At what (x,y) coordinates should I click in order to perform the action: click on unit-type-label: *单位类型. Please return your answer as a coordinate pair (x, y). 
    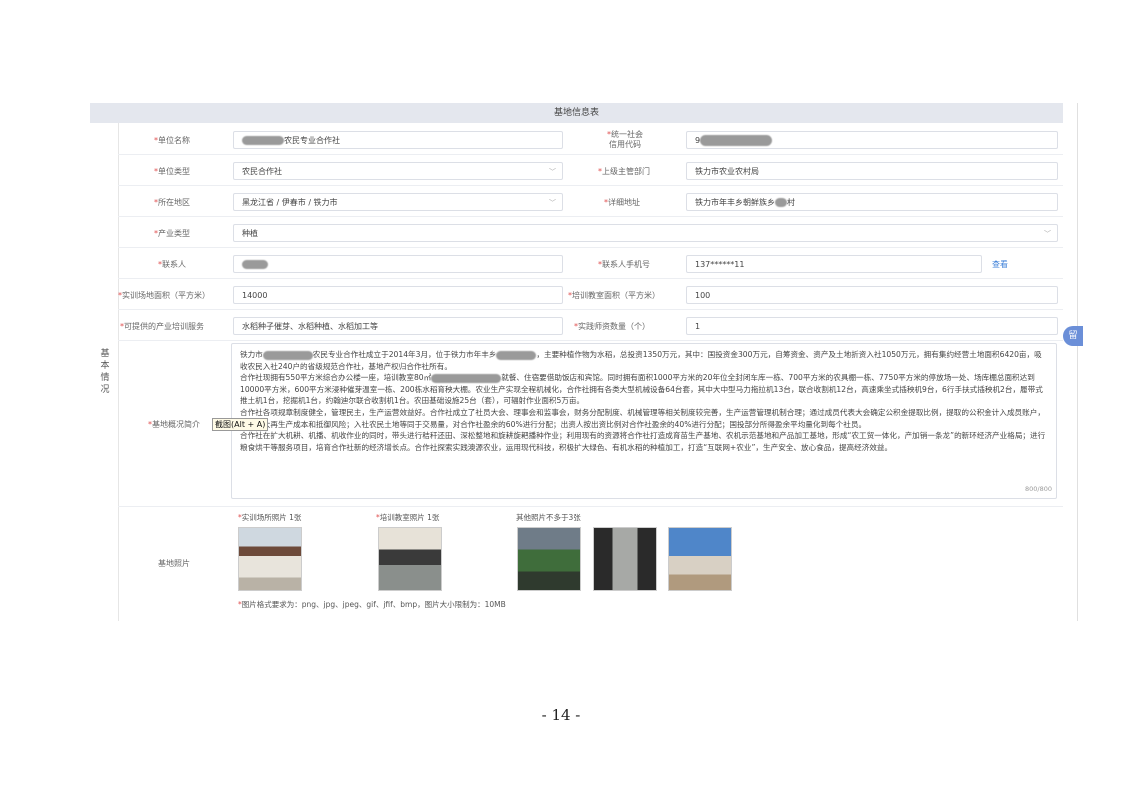
    Looking at the image, I should click on (172, 171).